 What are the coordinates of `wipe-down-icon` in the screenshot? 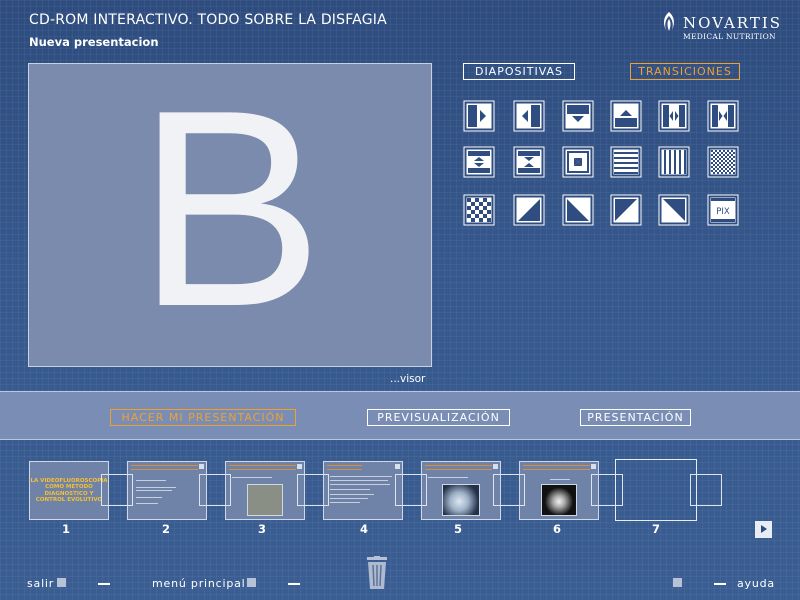 It's located at (578, 116).